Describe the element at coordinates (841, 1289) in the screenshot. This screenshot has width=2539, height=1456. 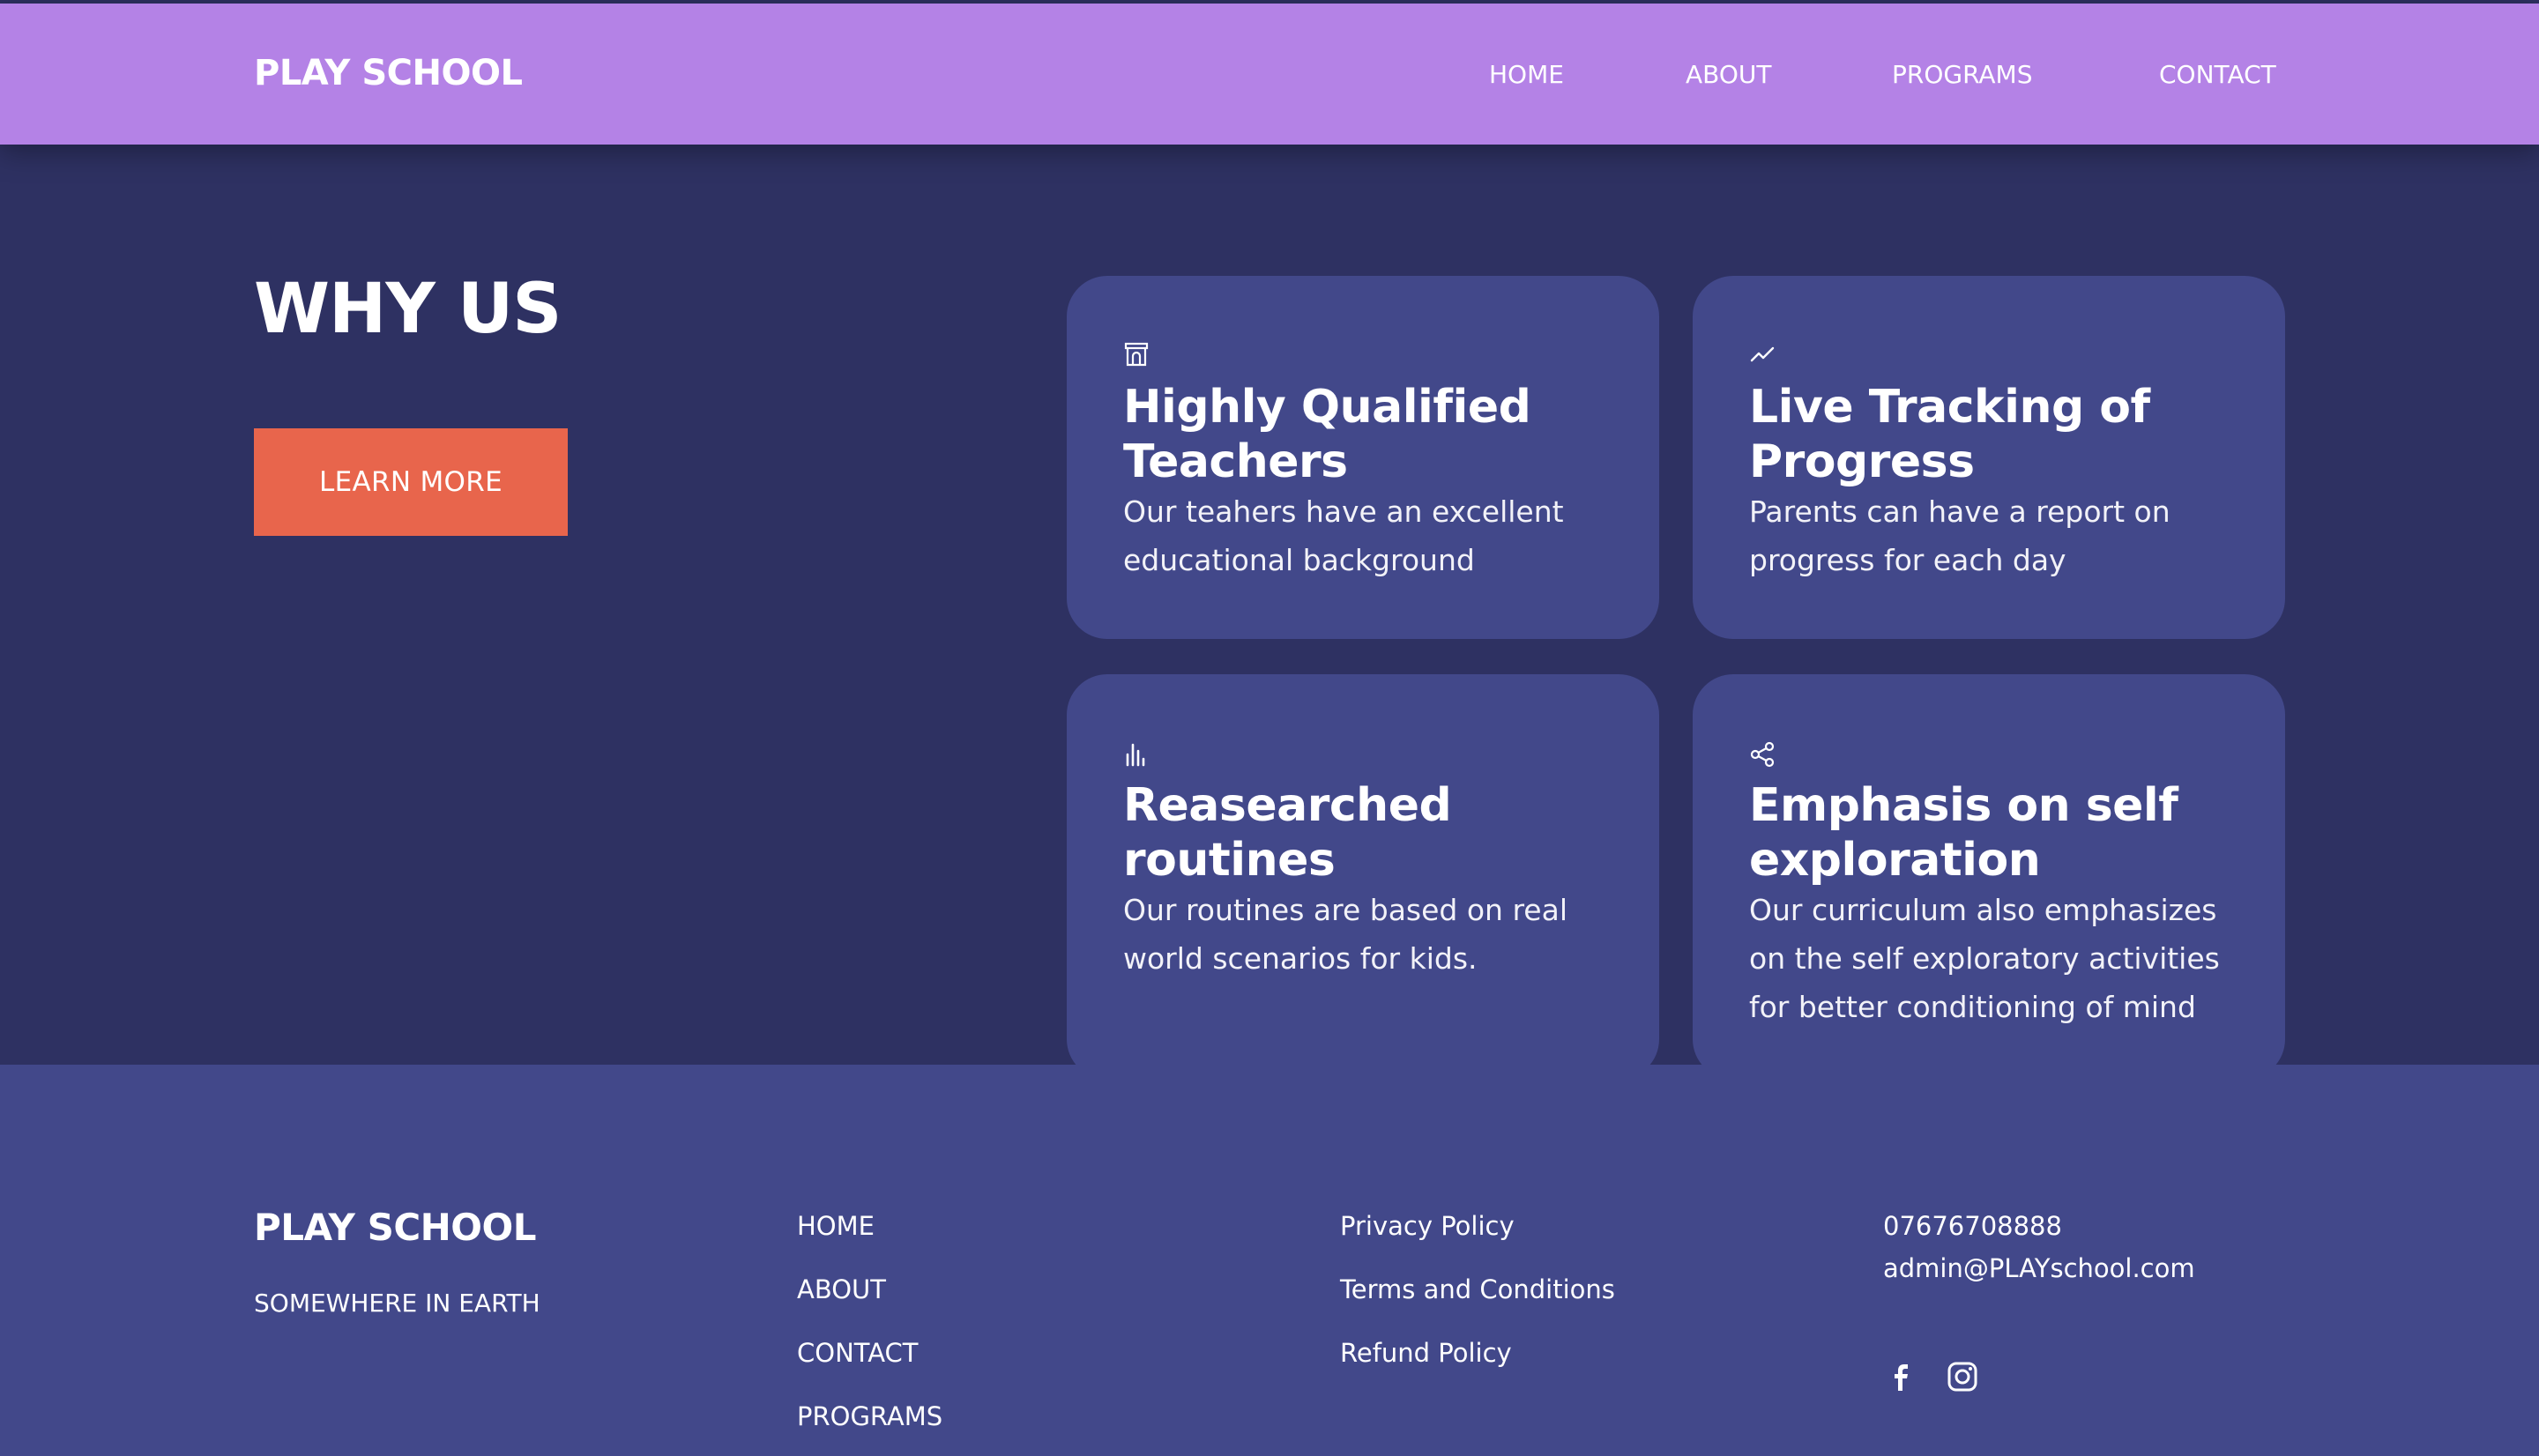
I see `footer-nav-about: ABOUT` at that location.